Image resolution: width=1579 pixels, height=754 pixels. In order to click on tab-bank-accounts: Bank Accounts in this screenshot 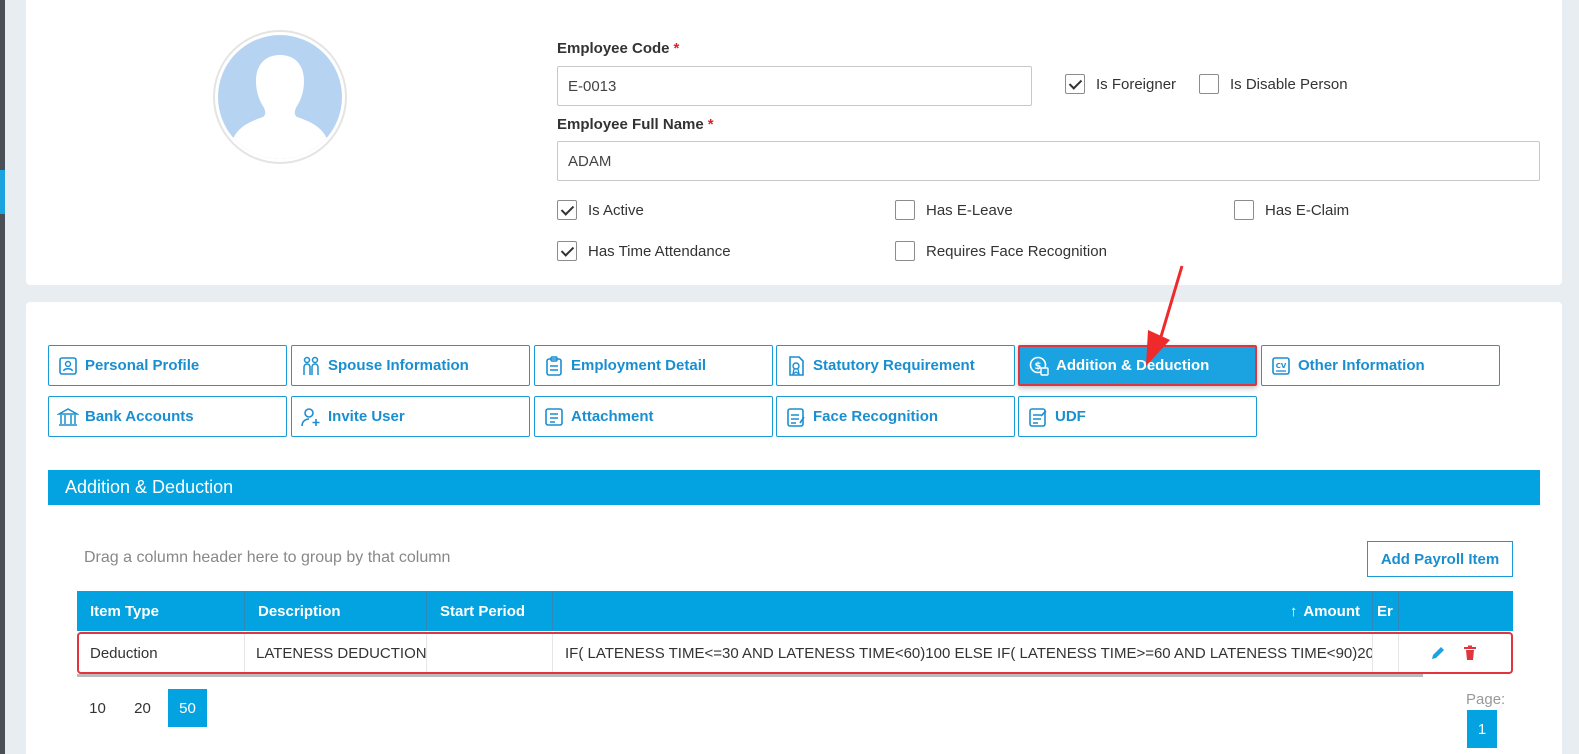, I will do `click(167, 416)`.